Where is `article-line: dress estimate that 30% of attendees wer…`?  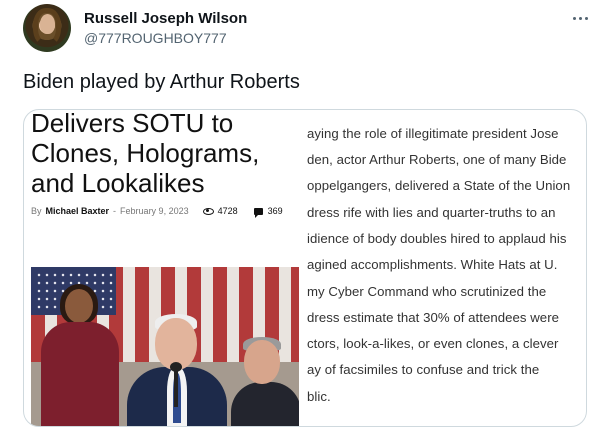 article-line: dress estimate that 30% of attendees wer… is located at coordinates (433, 317).